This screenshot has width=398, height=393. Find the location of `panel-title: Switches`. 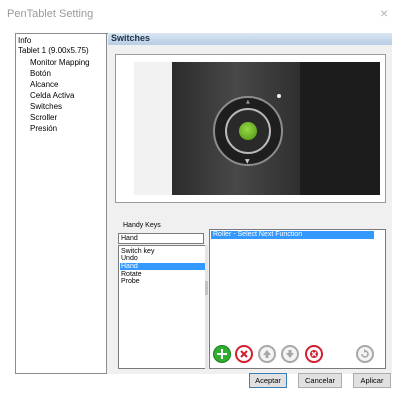

panel-title: Switches is located at coordinates (131, 38).